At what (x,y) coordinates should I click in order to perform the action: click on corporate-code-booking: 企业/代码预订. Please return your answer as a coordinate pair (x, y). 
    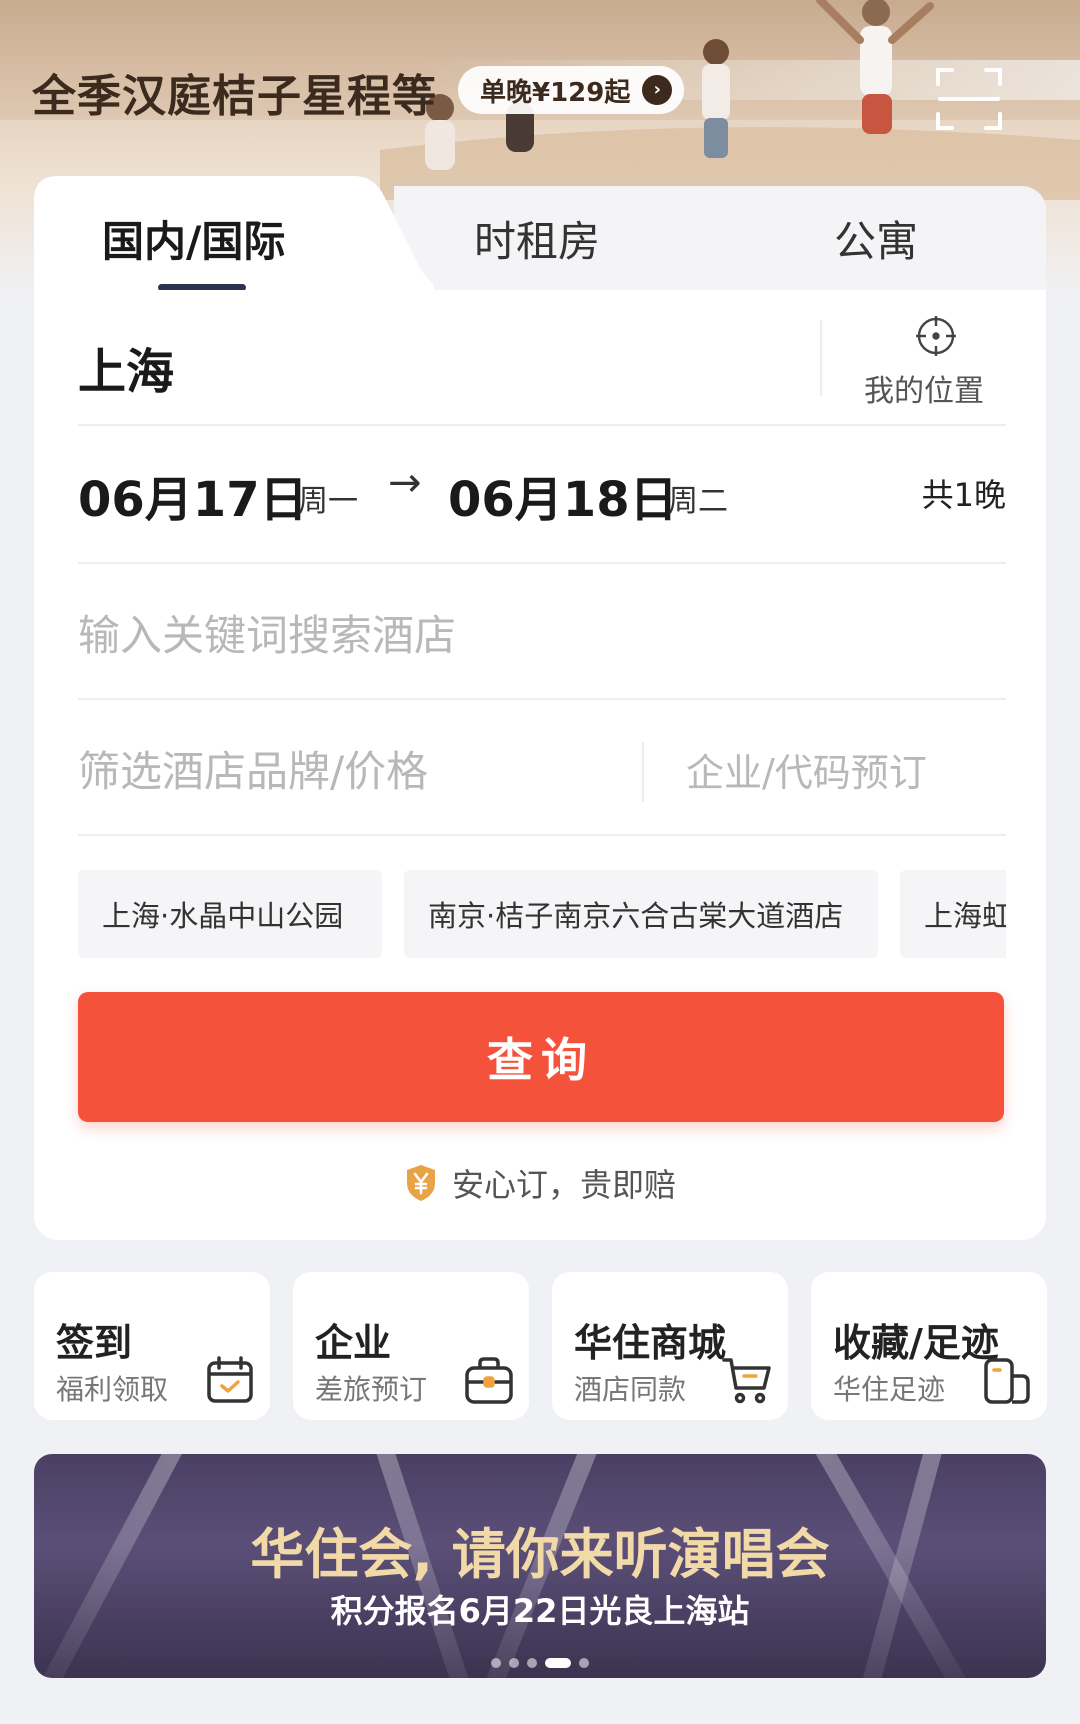
    Looking at the image, I should click on (806, 769).